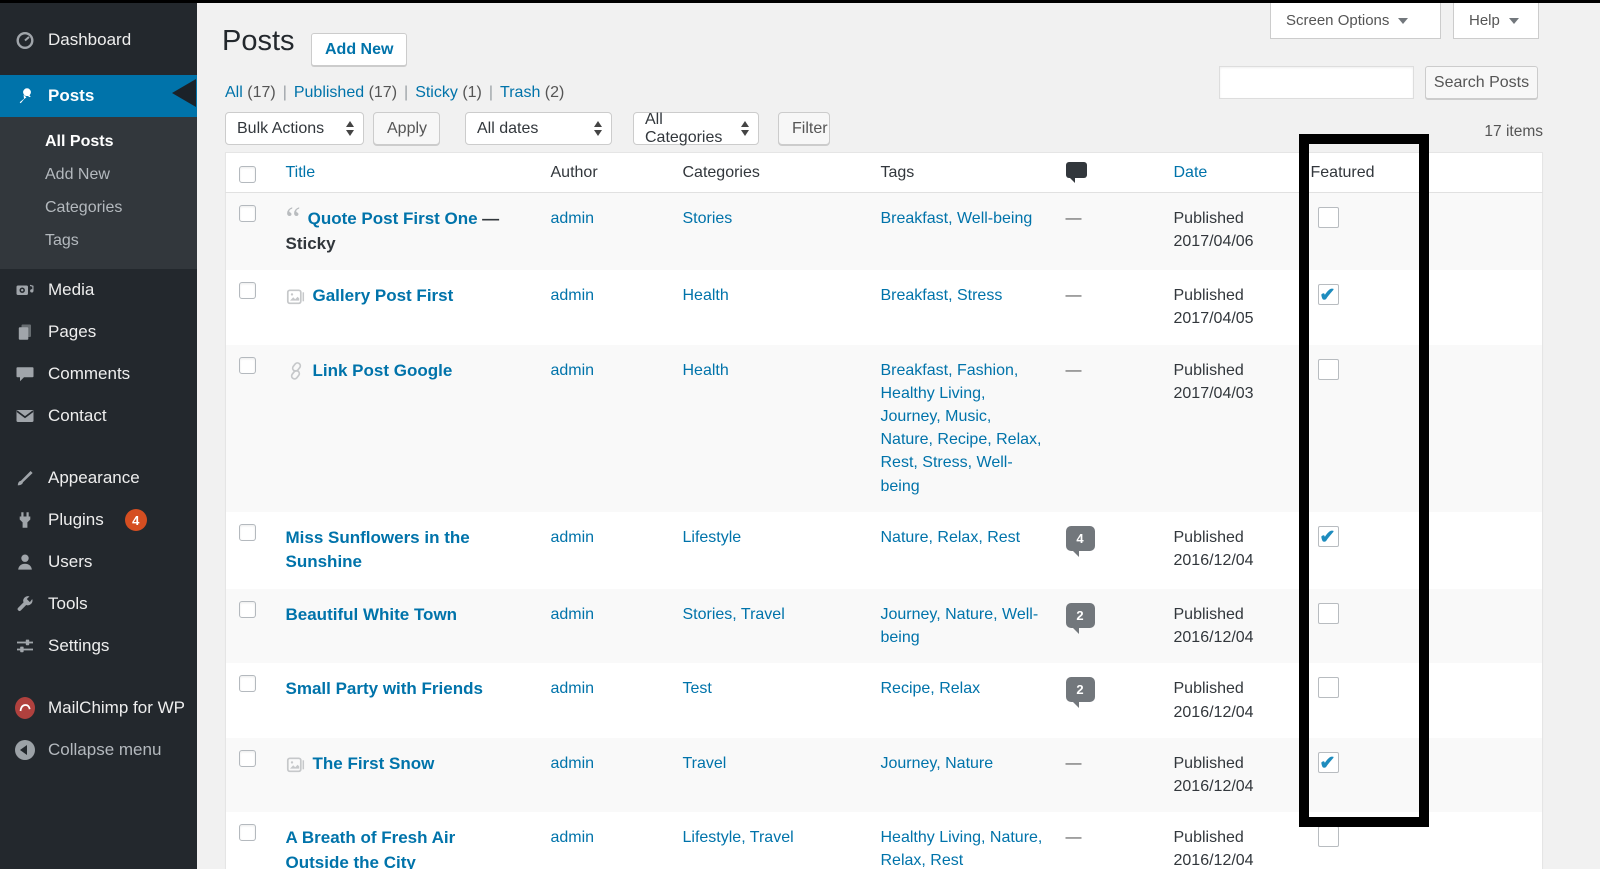  I want to click on post-title-link: A Breath of Fresh Air Outside the City, so click(371, 848).